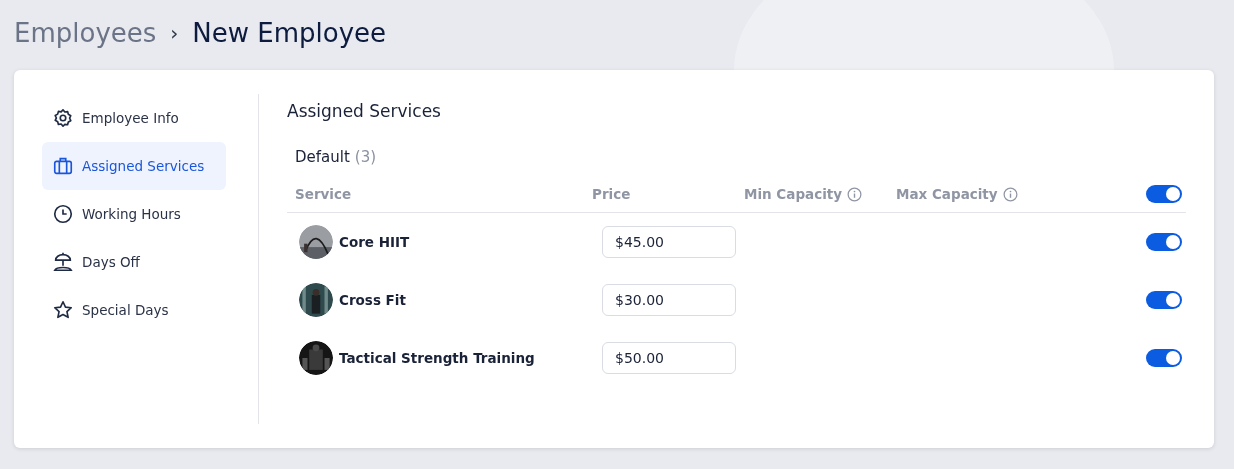  Describe the element at coordinates (289, 33) in the screenshot. I see `page-title: New Employee` at that location.